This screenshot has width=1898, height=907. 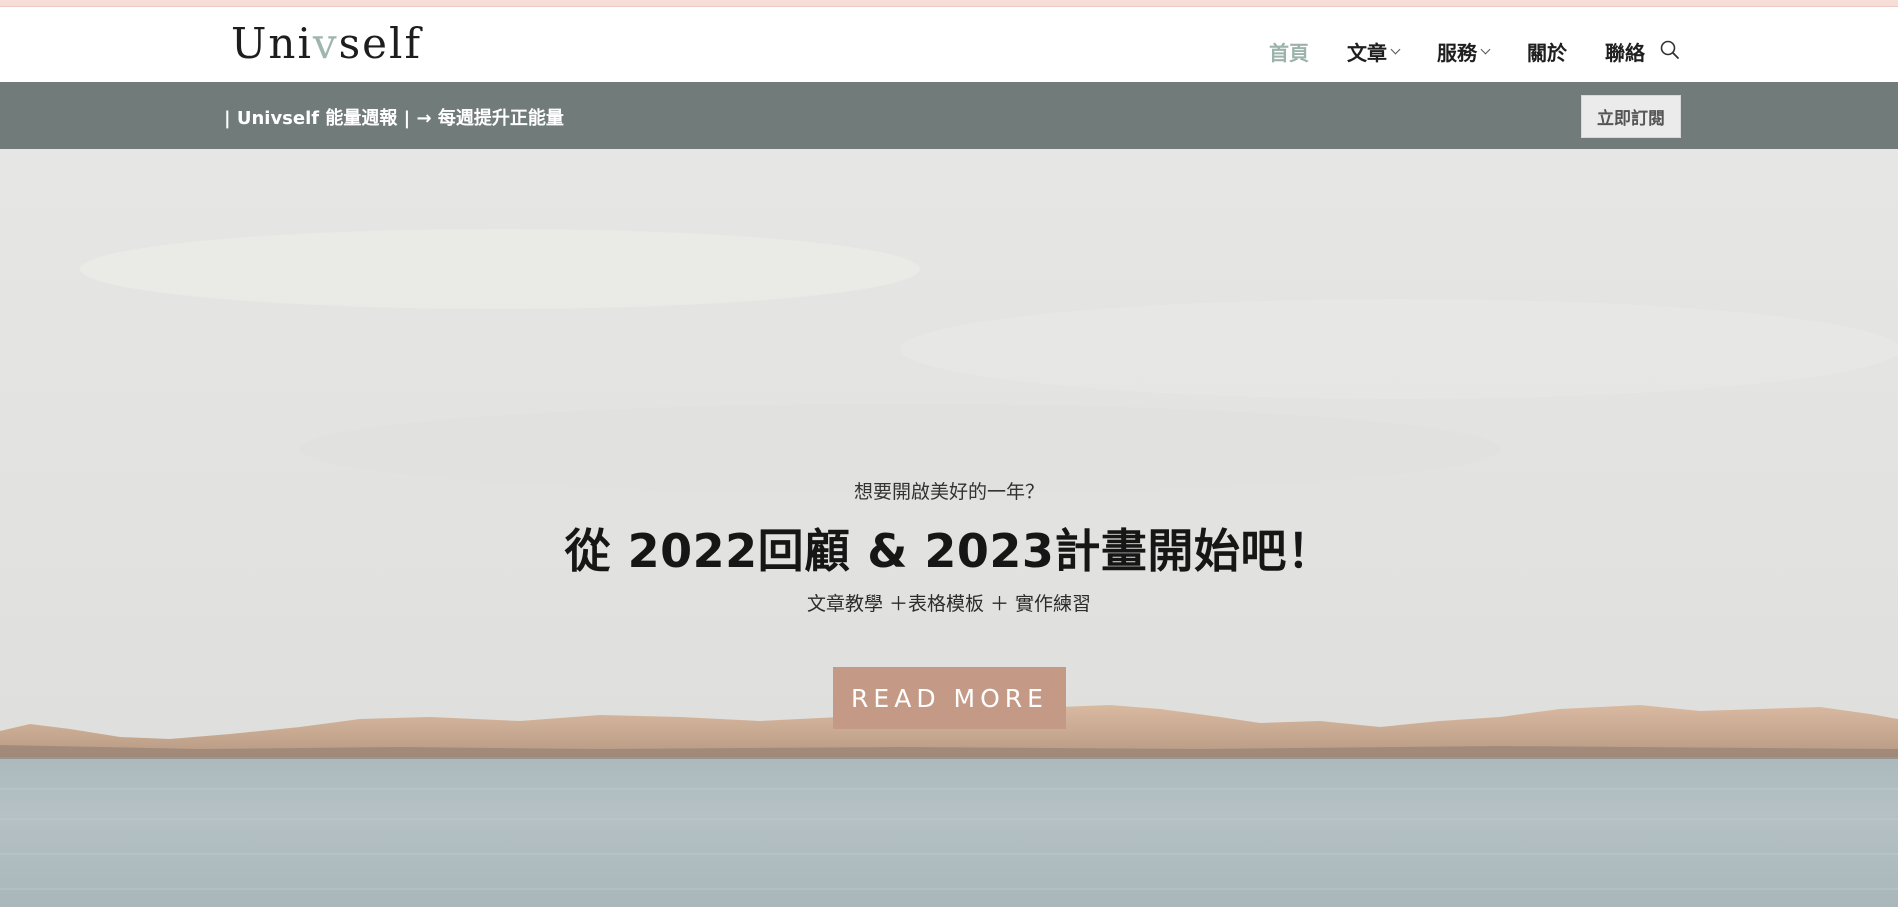 I want to click on nav-item-contact: 聯絡, so click(x=1625, y=51).